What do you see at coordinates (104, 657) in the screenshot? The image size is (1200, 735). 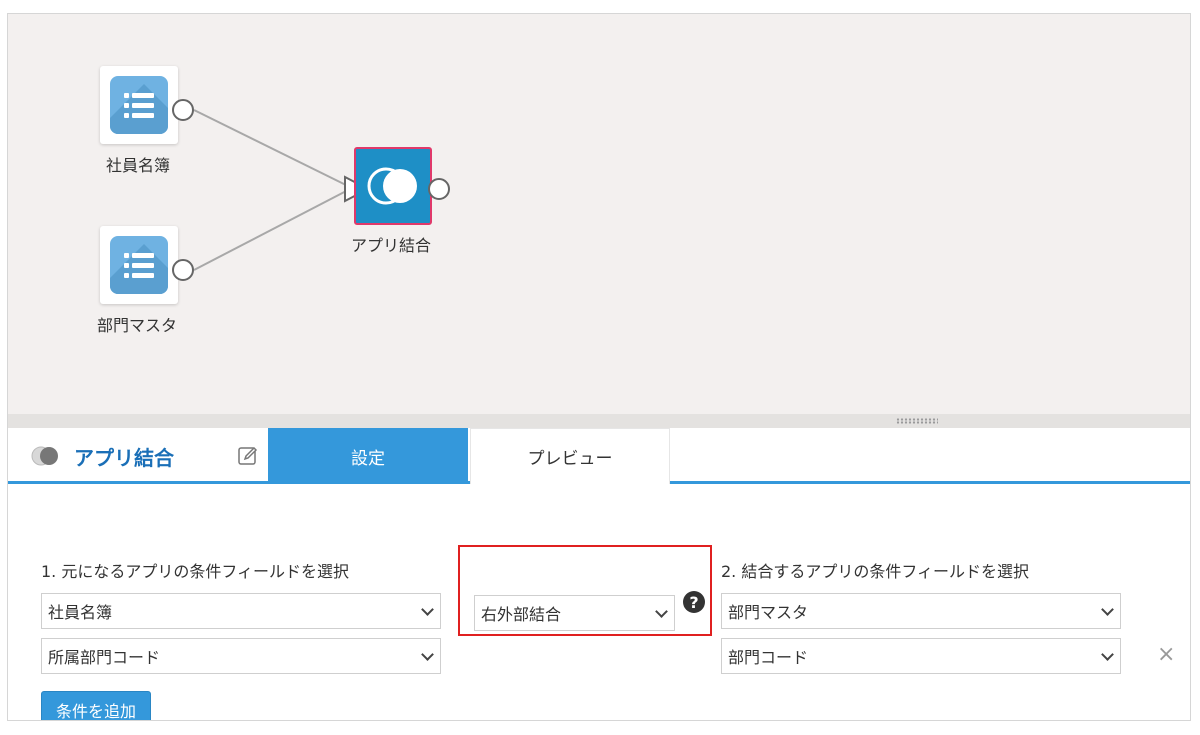 I see `left-field-value: 所属部門コード` at bounding box center [104, 657].